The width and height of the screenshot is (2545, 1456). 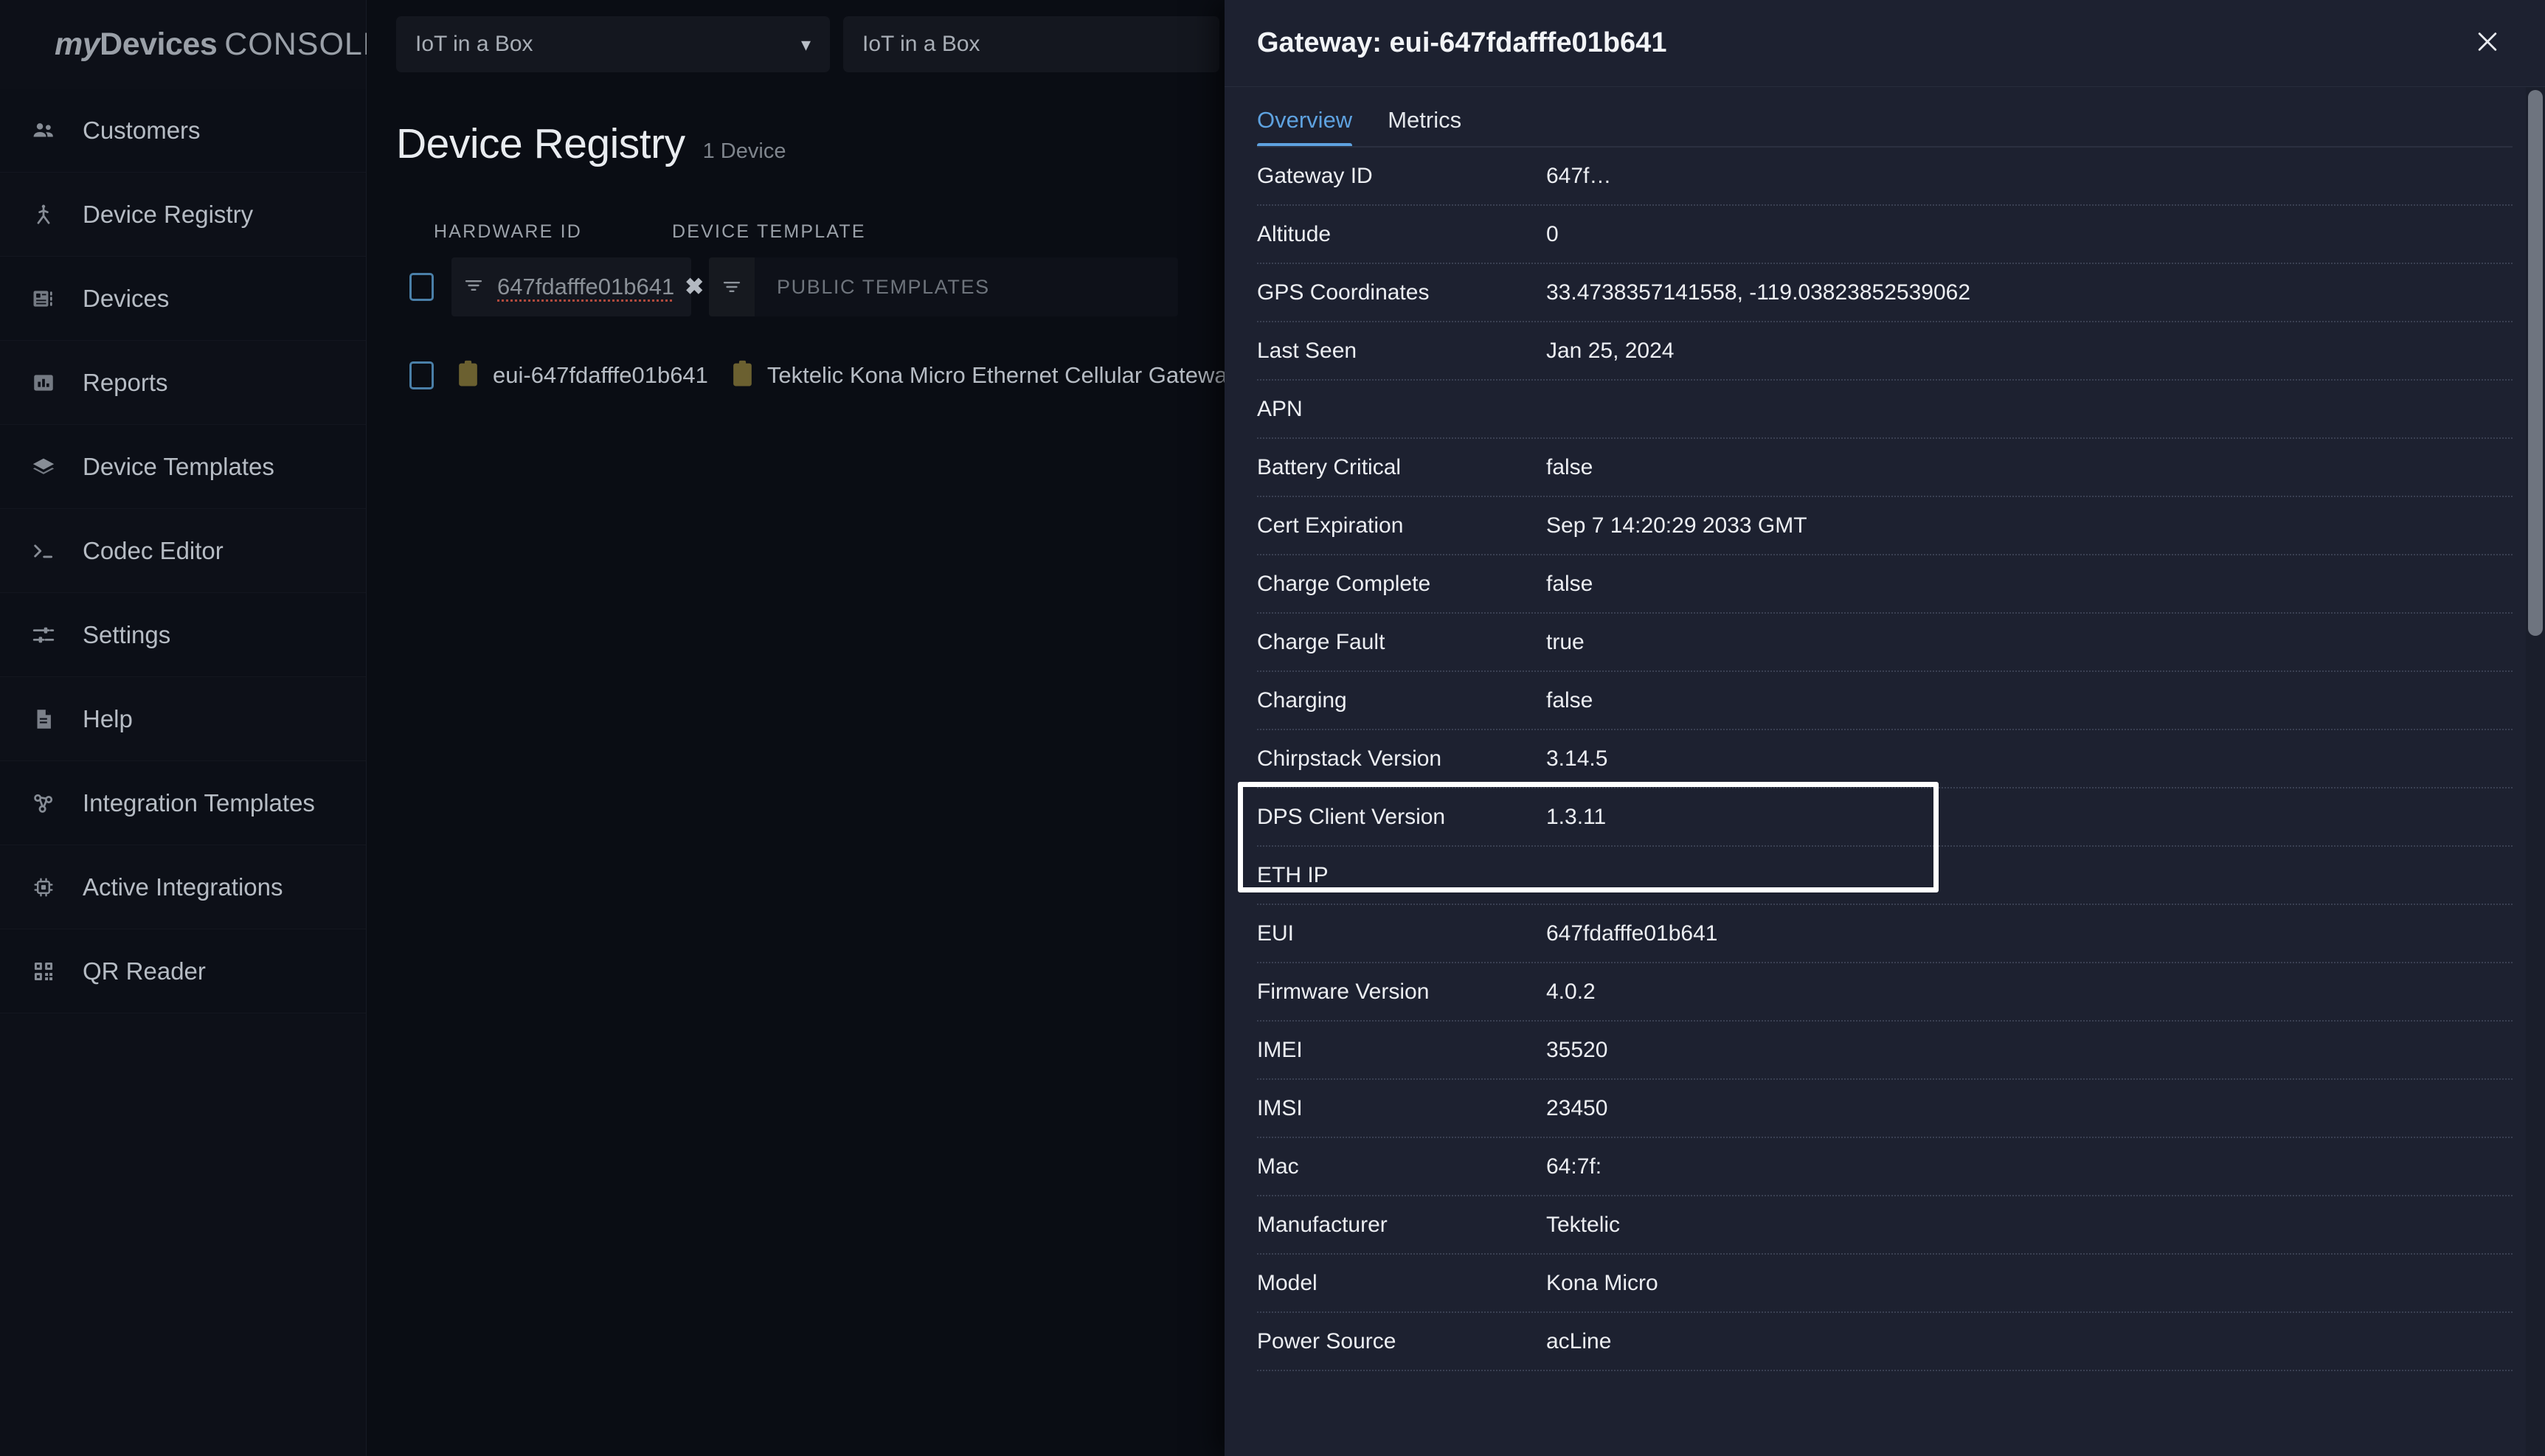 I want to click on row-hardware-id: eui-647fdafffe01b641, so click(x=601, y=375).